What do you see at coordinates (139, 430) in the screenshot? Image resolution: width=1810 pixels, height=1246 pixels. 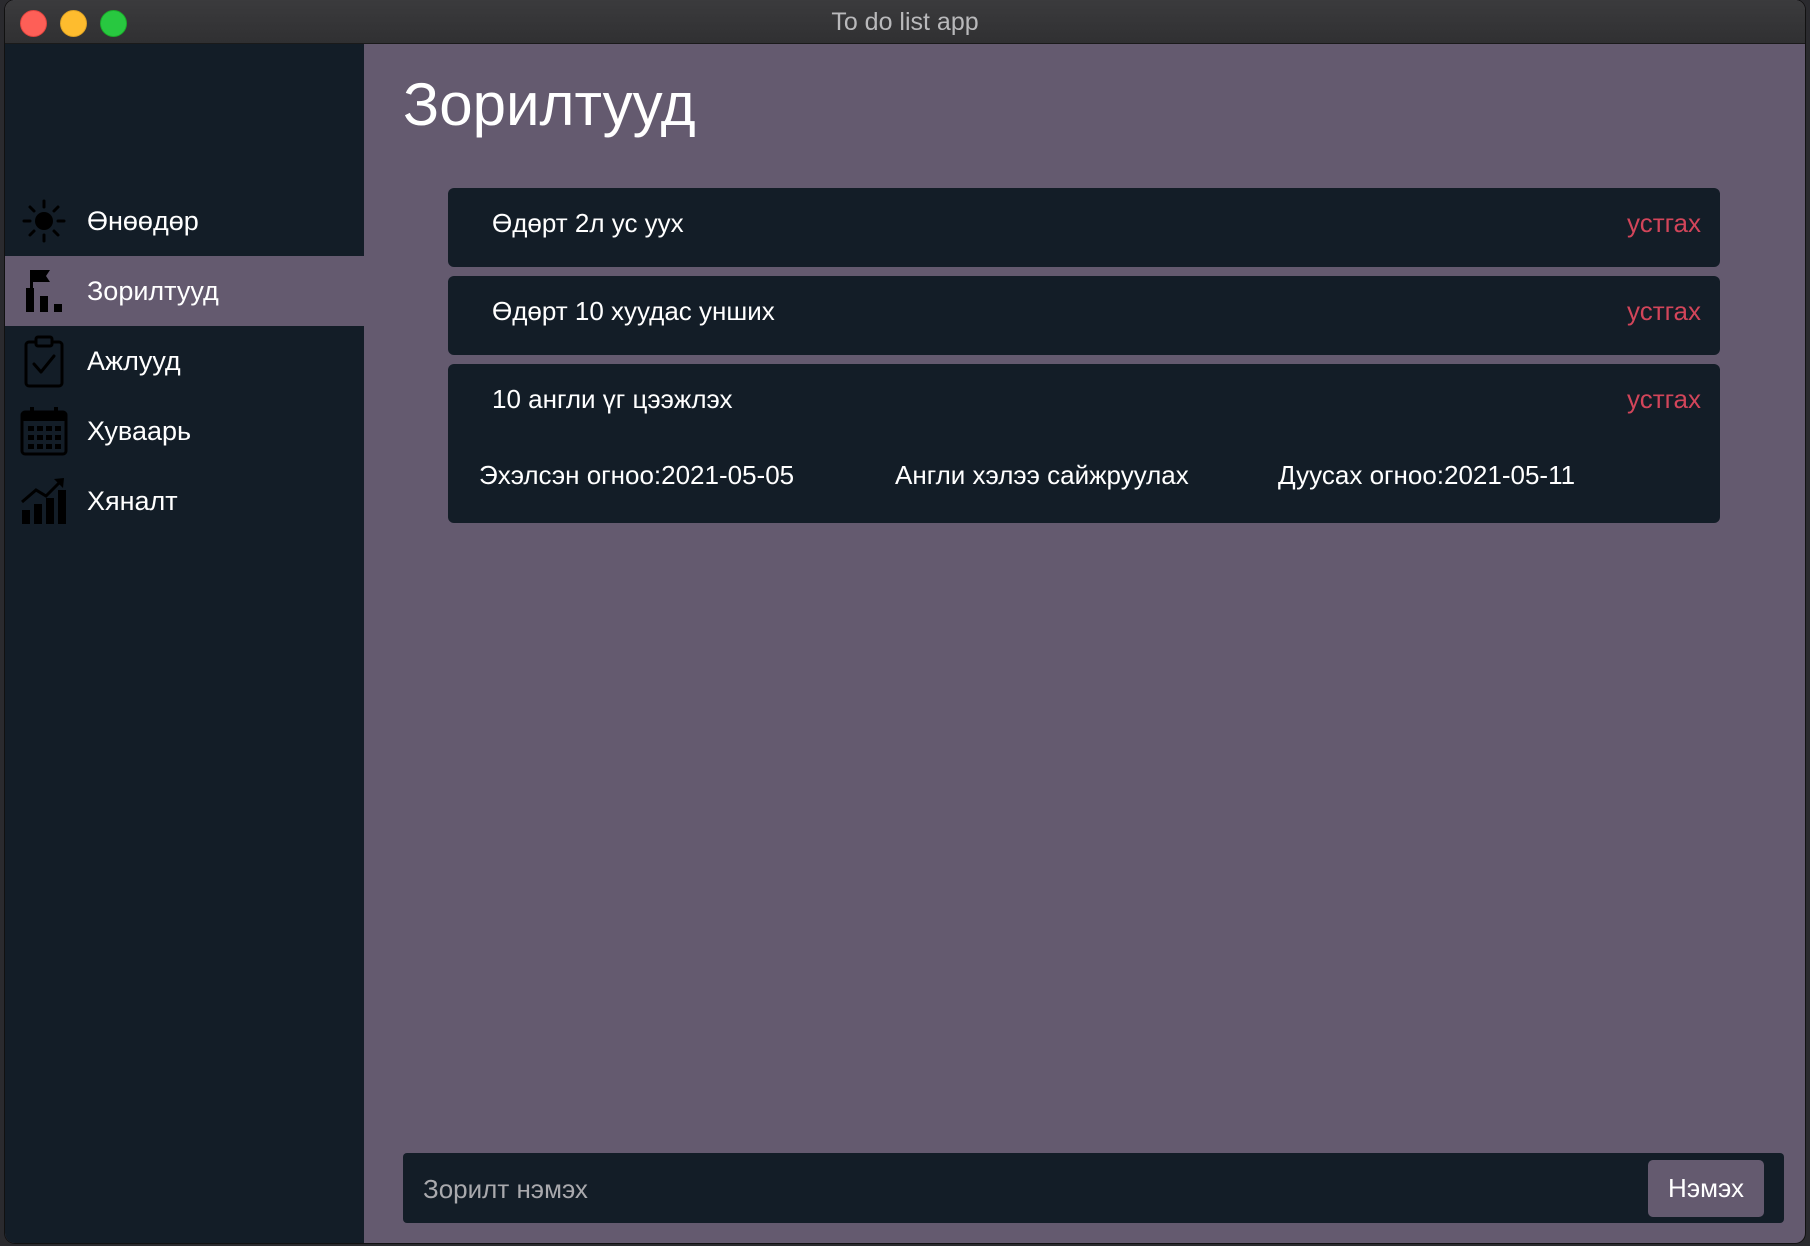 I see `sidebar-item-label: Хуваарь` at bounding box center [139, 430].